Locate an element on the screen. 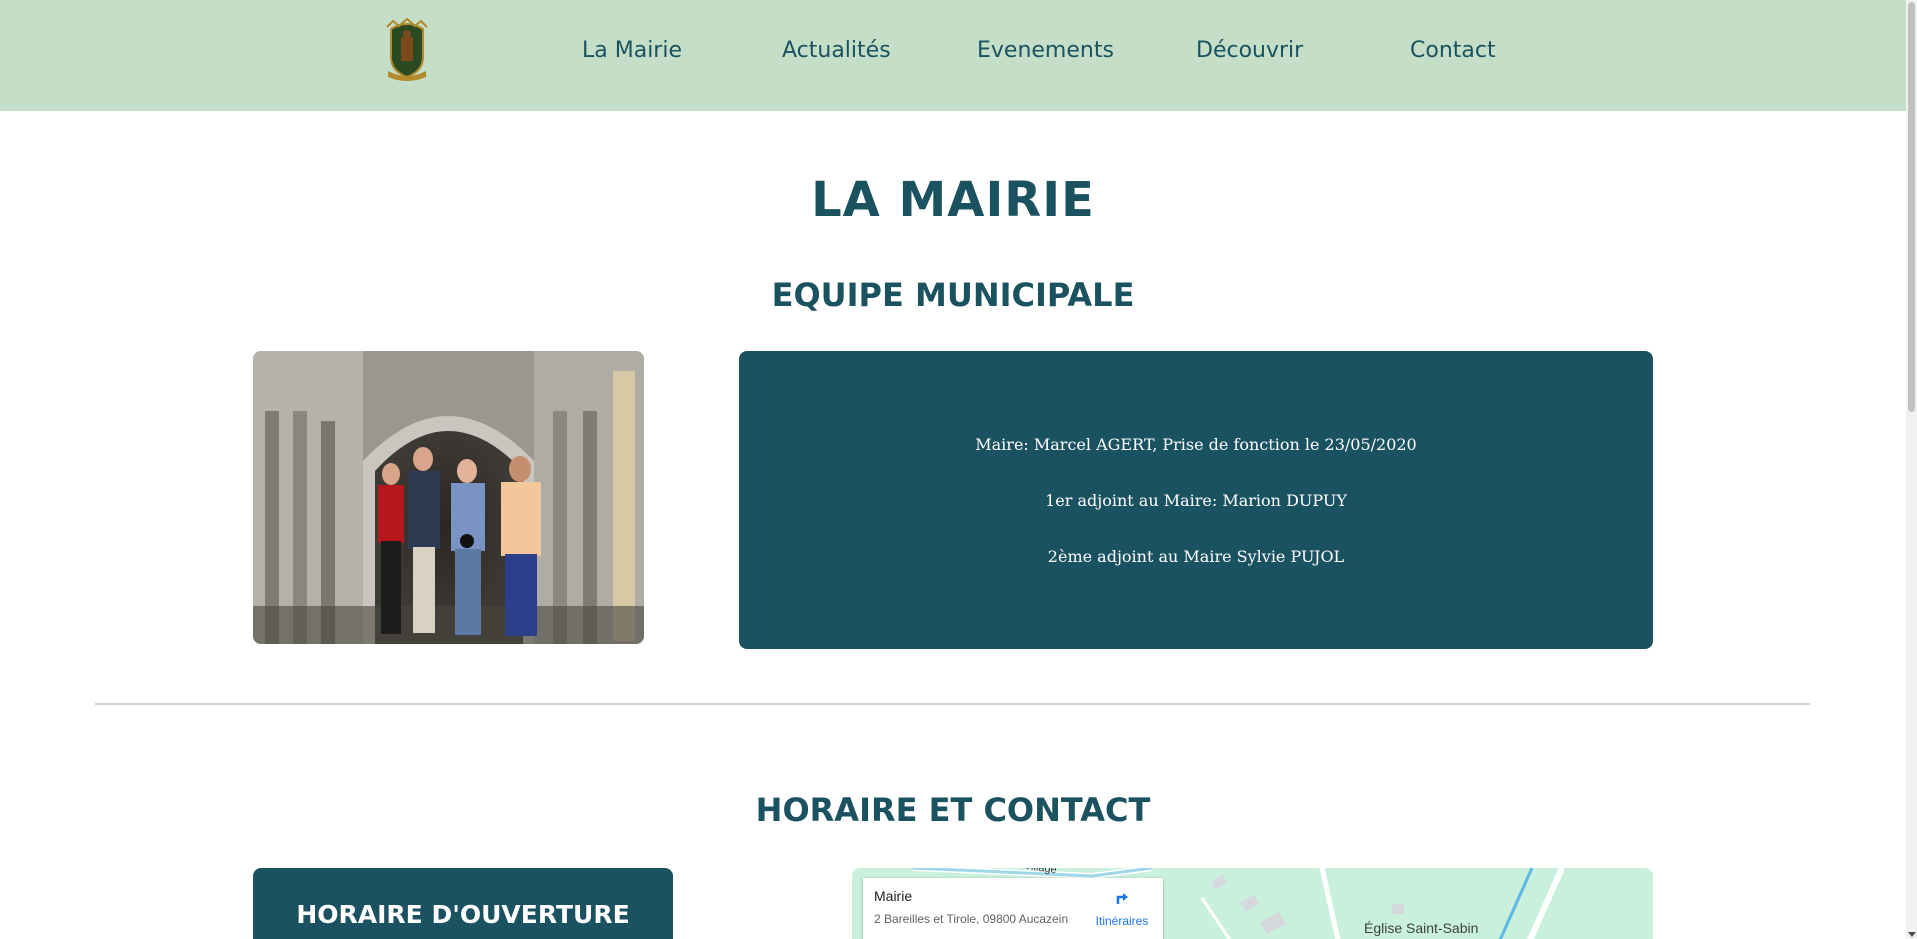 This screenshot has height=939, width=1917. scroll-down-arrow-icon is located at coordinates (1912, 934).